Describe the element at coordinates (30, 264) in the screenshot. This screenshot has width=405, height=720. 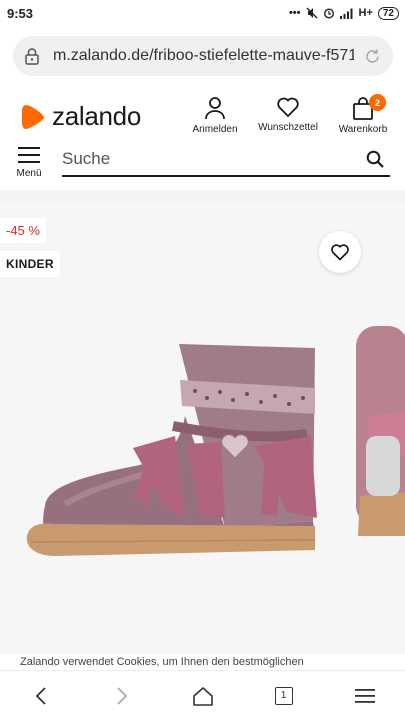
I see `category-badge: KINDER` at that location.